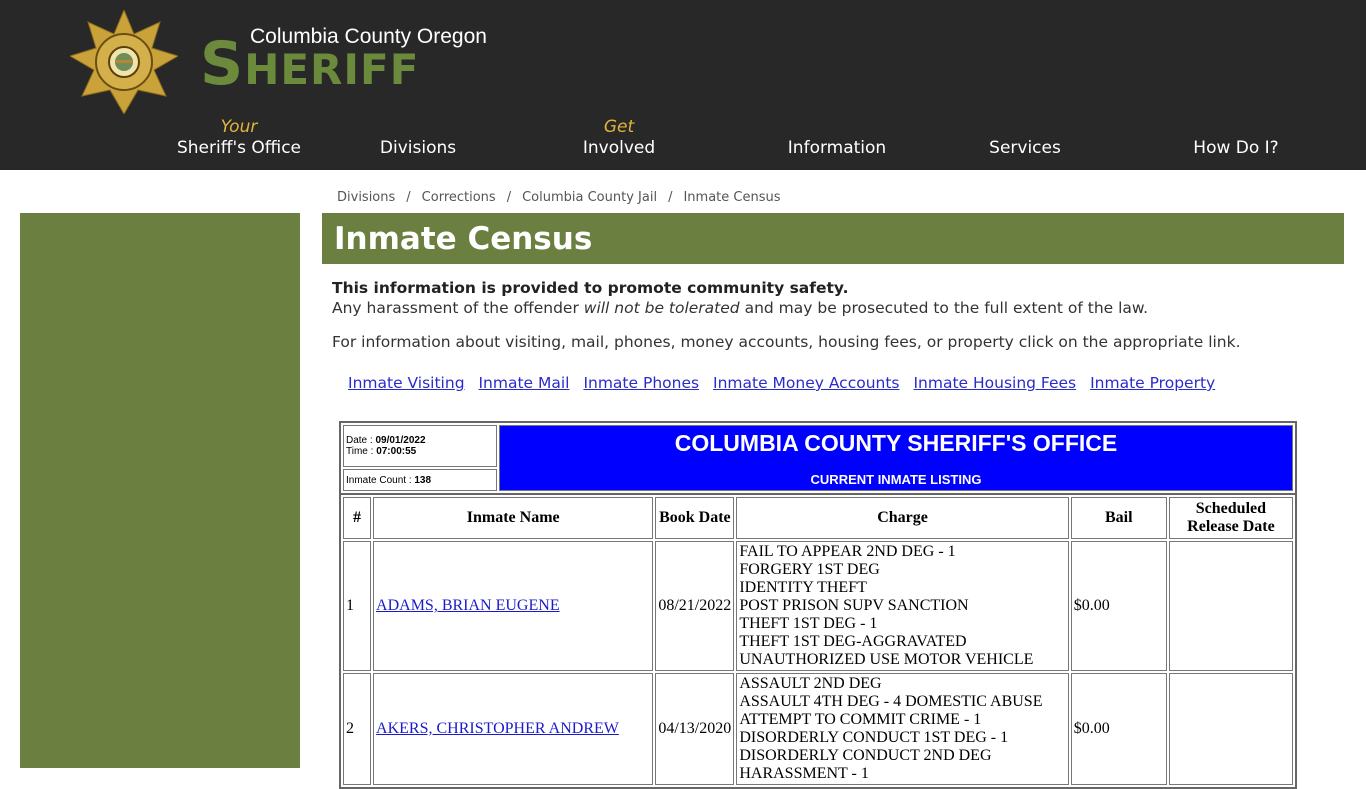 This screenshot has width=1366, height=789. What do you see at coordinates (619, 127) in the screenshot?
I see `nav-prefix: Get` at bounding box center [619, 127].